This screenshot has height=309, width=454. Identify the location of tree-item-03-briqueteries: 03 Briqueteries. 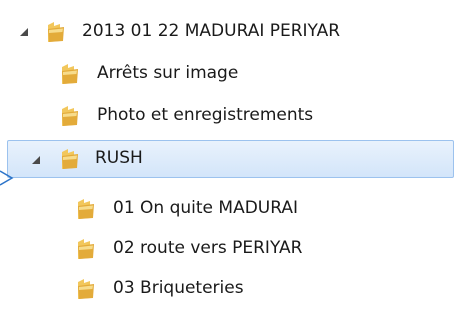
(251, 289).